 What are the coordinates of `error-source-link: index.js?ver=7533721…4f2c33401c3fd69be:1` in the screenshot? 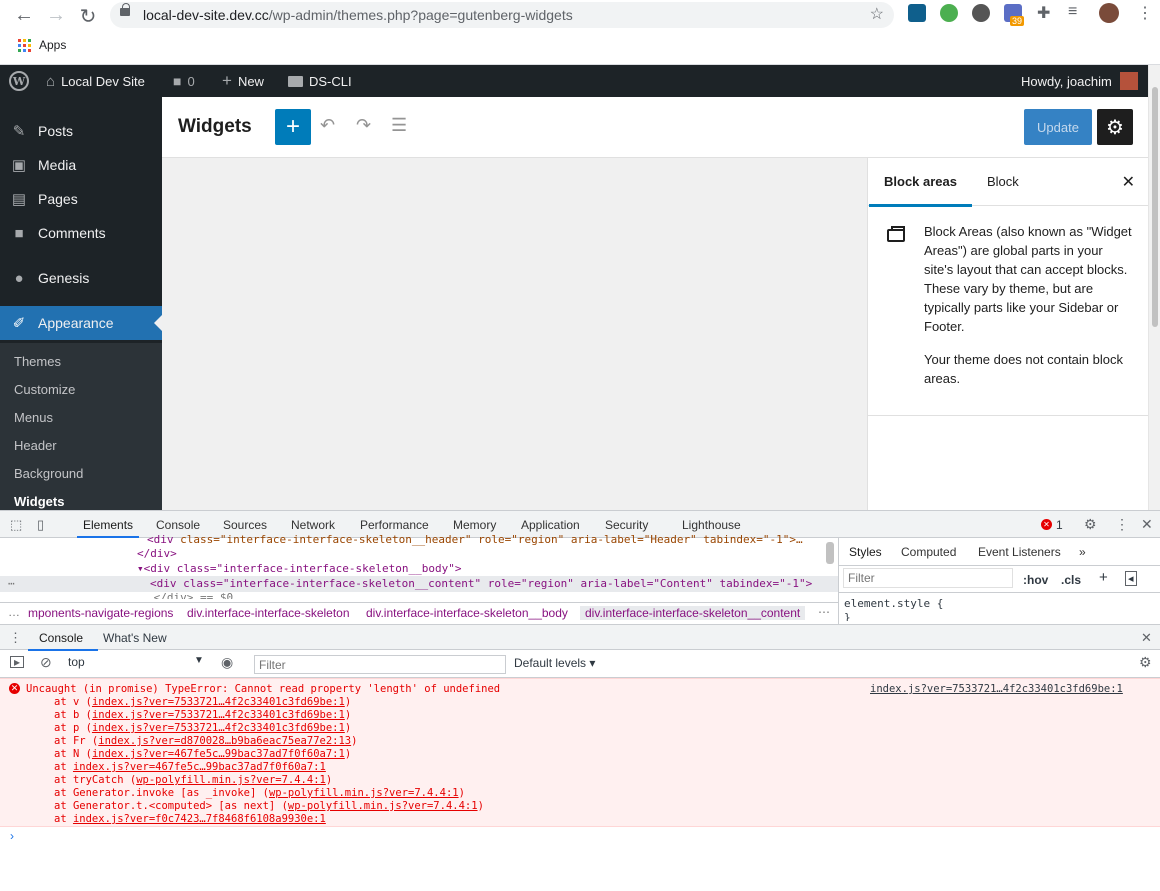 It's located at (996, 689).